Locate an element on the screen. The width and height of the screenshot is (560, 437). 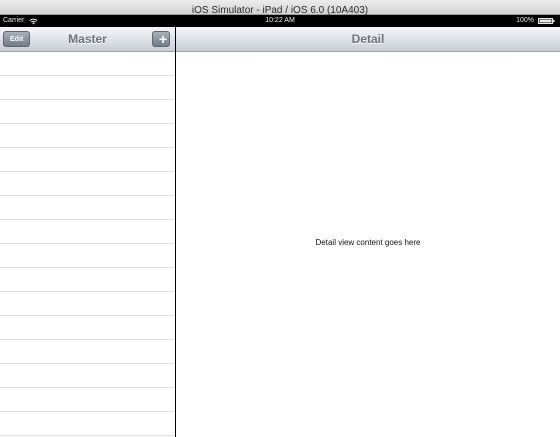
detail-nav-bar: Detail is located at coordinates (368, 39).